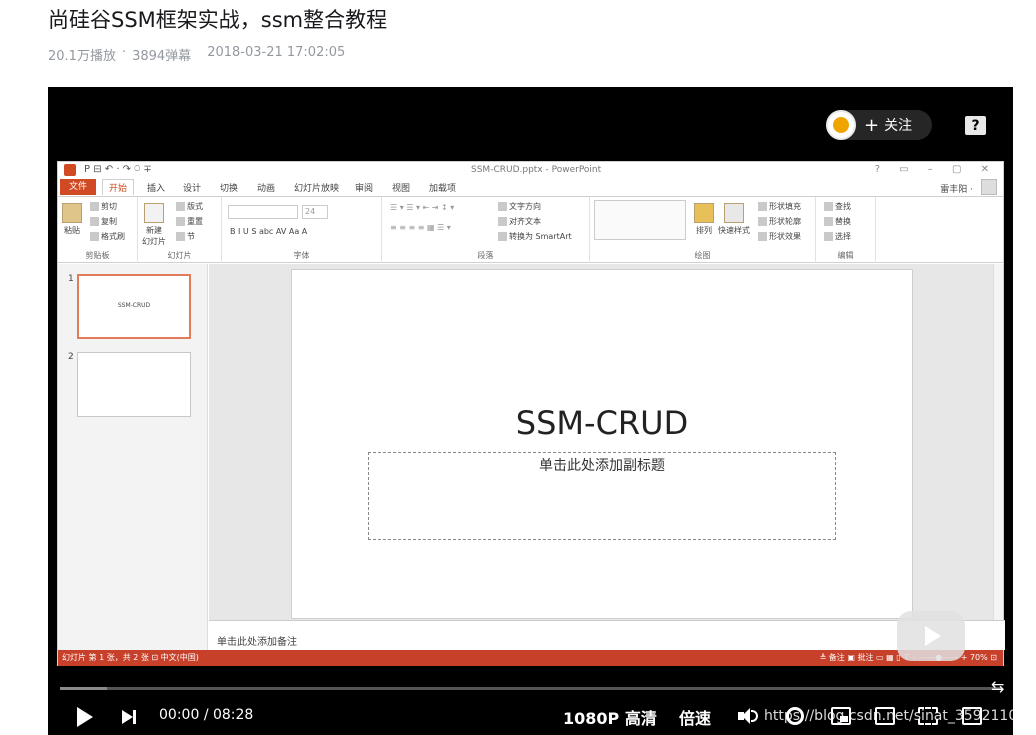 Image resolution: width=1036 pixels, height=735 pixels. I want to click on quick-access-toolbar: P ⊟ ↶ · ↷ ⍥ ∓, so click(118, 169).